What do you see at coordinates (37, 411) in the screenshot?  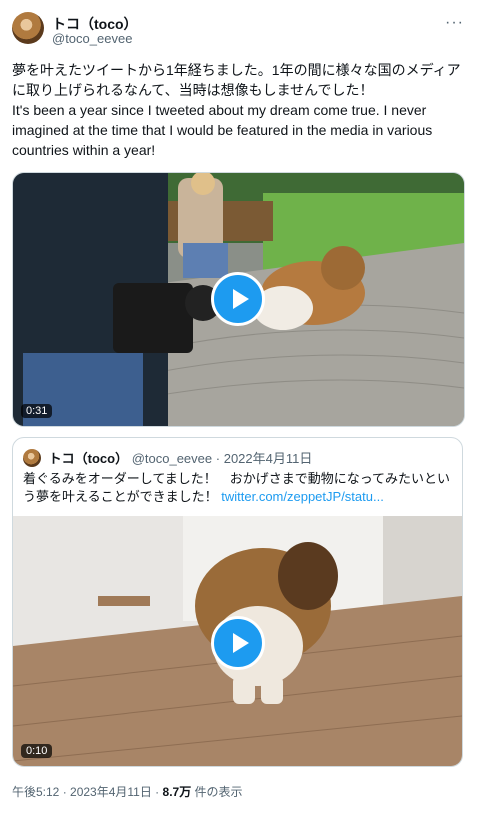 I see `video-duration-1: 0:31` at bounding box center [37, 411].